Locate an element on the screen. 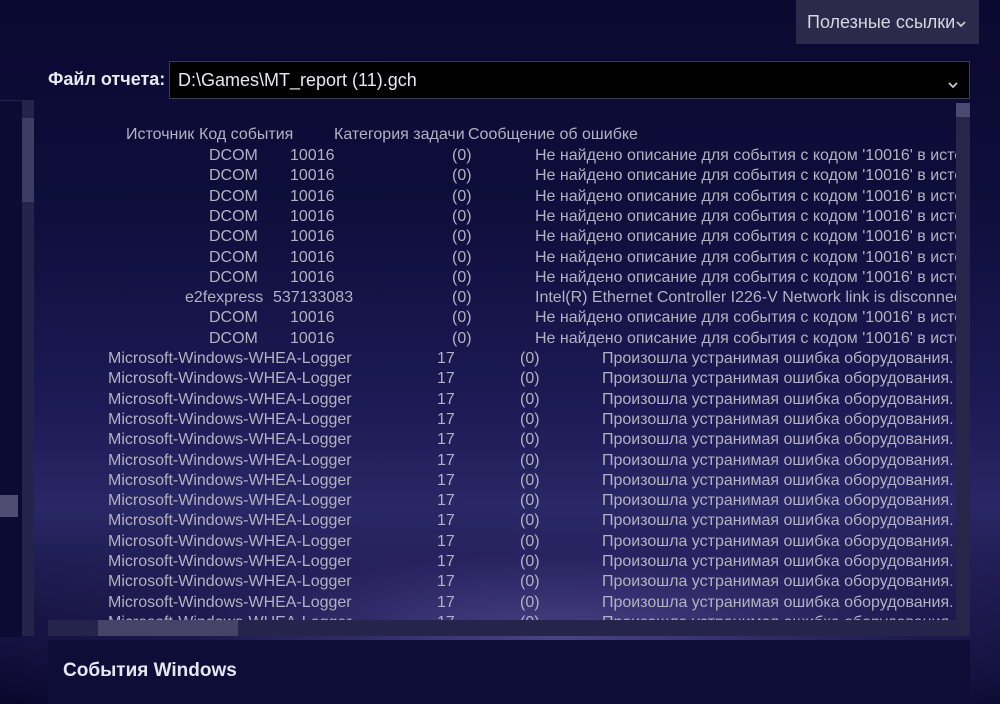 This screenshot has width=1000, height=704. column-header-error-message: Сообщение об ошибке is located at coordinates (553, 134).